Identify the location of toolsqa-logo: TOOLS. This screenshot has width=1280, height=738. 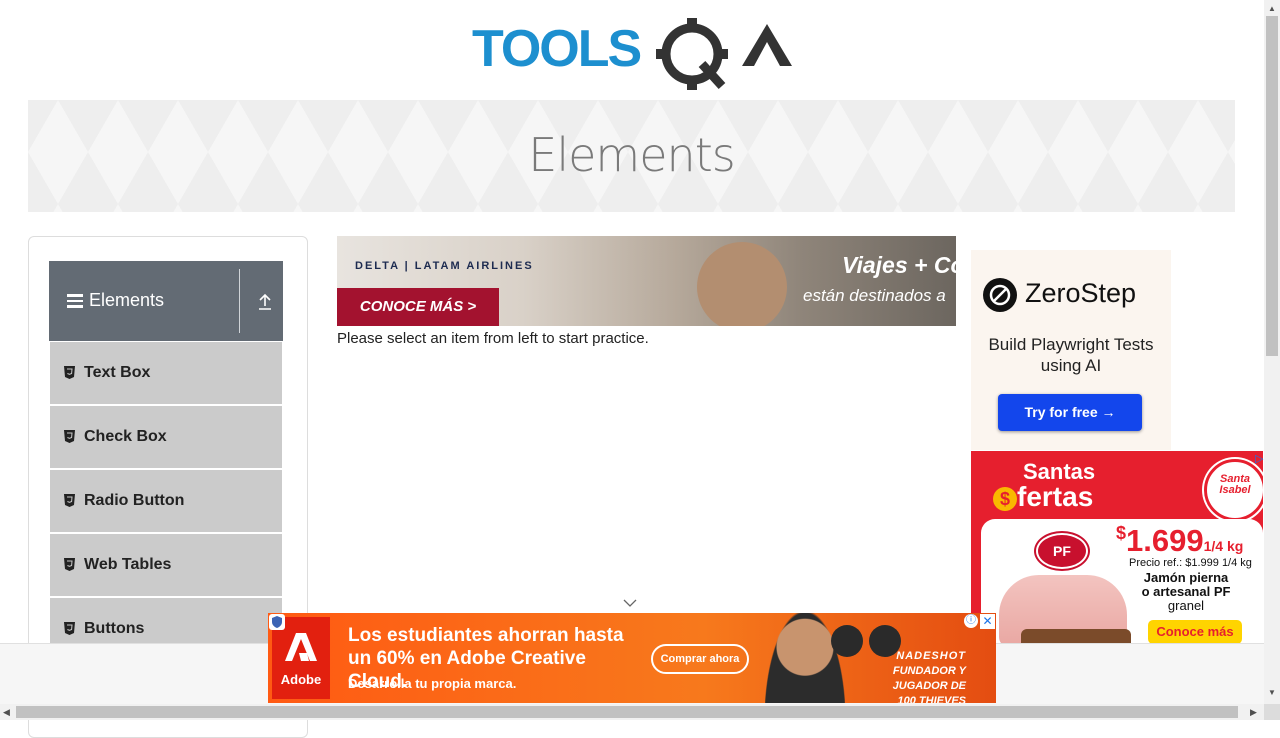
(634, 53).